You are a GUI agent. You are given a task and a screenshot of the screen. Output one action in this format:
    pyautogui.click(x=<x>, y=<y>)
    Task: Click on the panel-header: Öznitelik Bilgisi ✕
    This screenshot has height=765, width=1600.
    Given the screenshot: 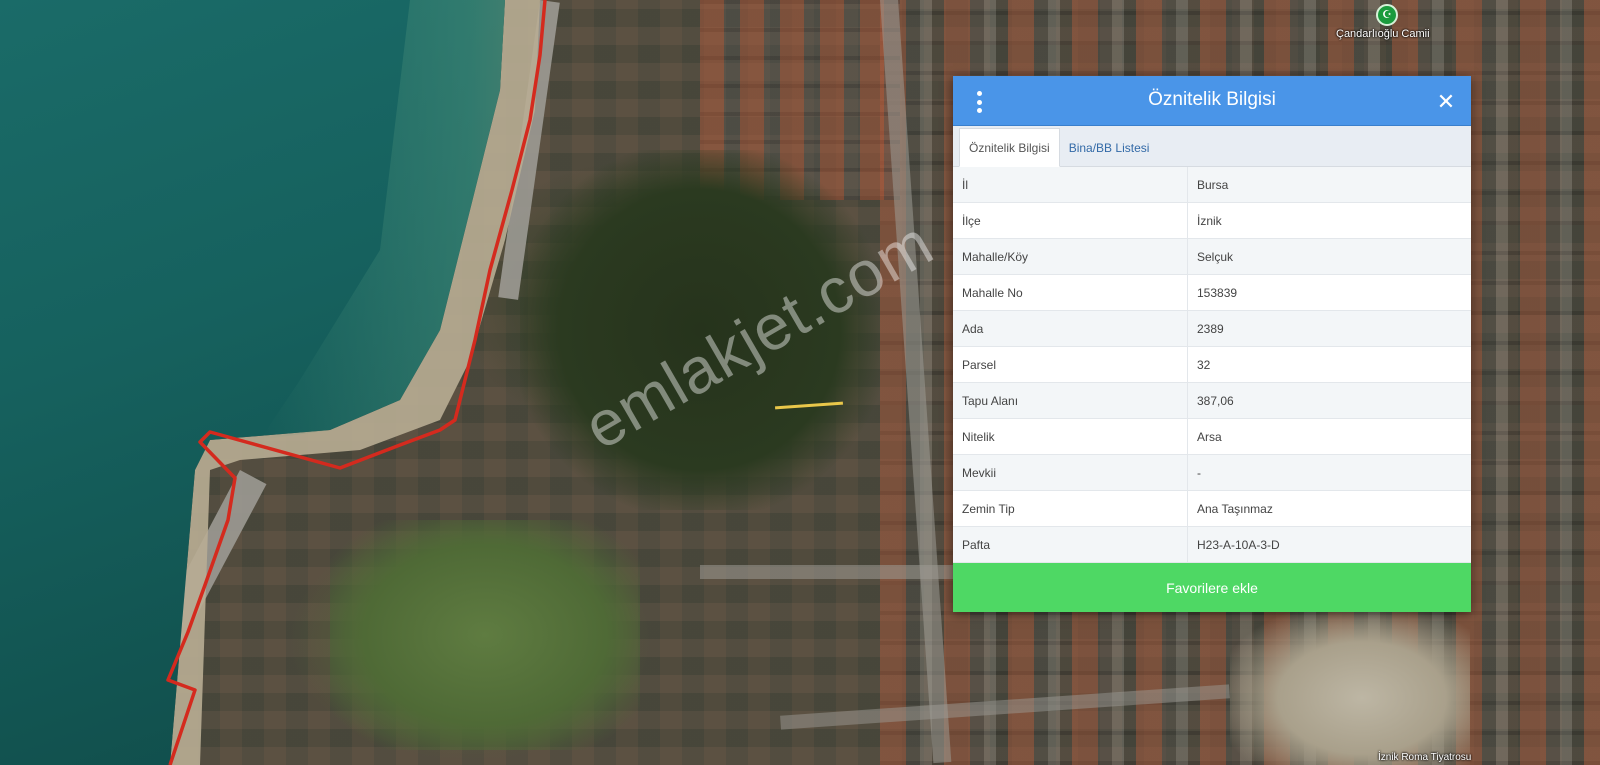 What is the action you would take?
    pyautogui.click(x=1212, y=101)
    